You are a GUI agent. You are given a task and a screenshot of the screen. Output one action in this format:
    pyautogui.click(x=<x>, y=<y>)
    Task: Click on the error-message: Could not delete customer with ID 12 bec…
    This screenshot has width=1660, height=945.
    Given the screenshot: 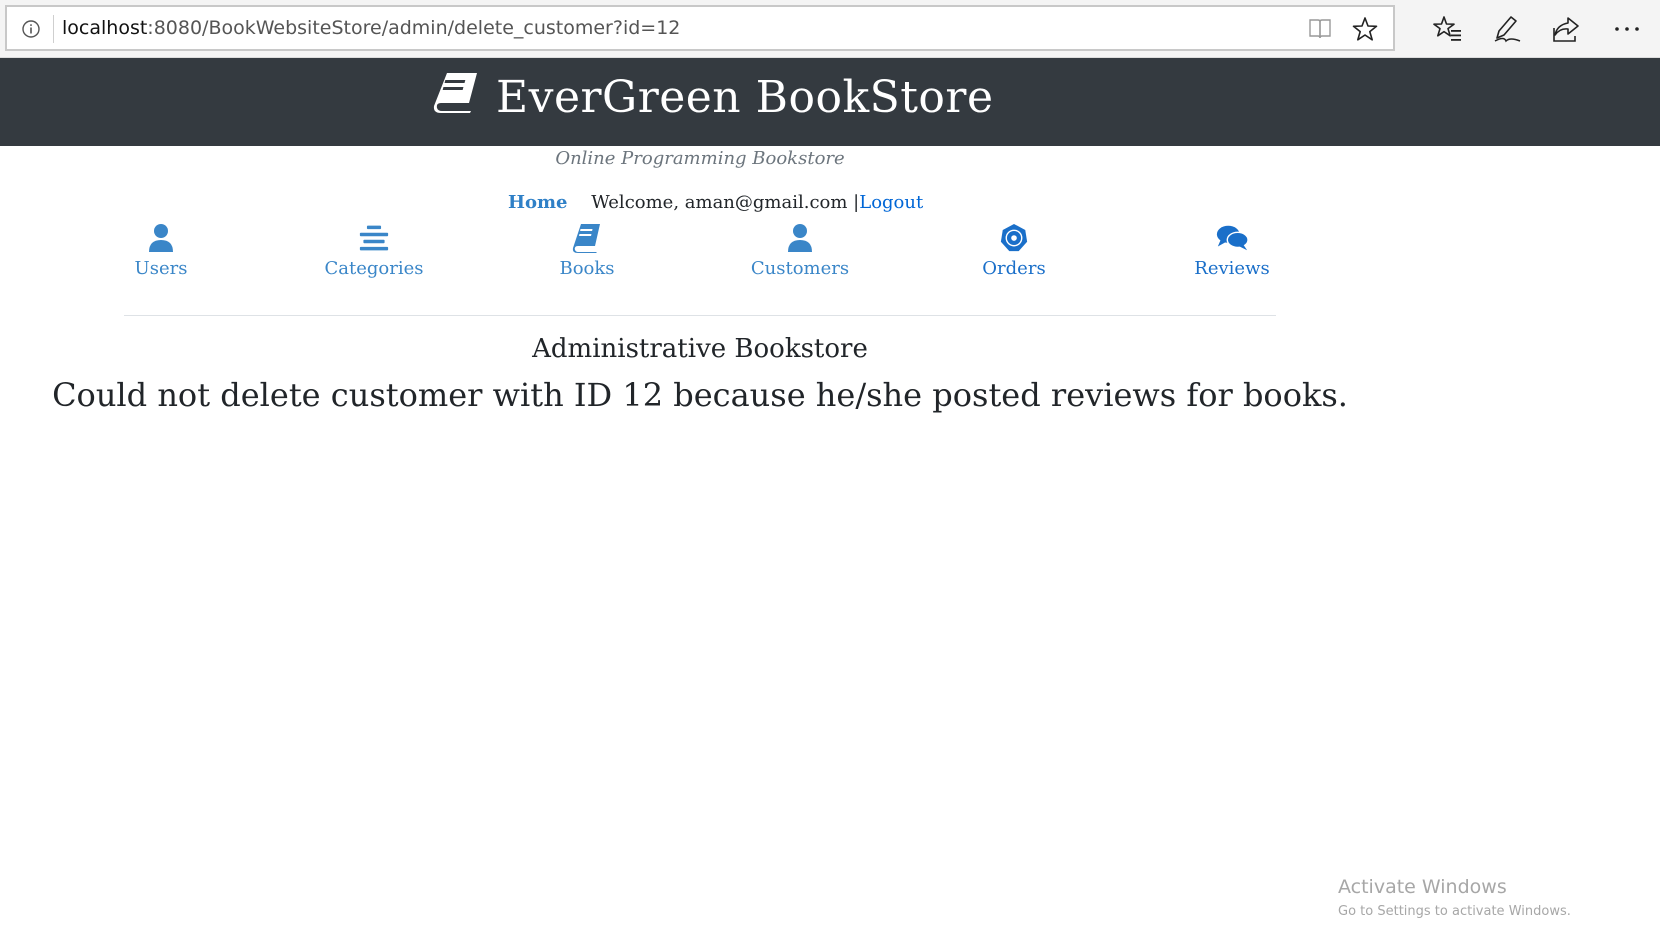 What is the action you would take?
    pyautogui.click(x=700, y=395)
    